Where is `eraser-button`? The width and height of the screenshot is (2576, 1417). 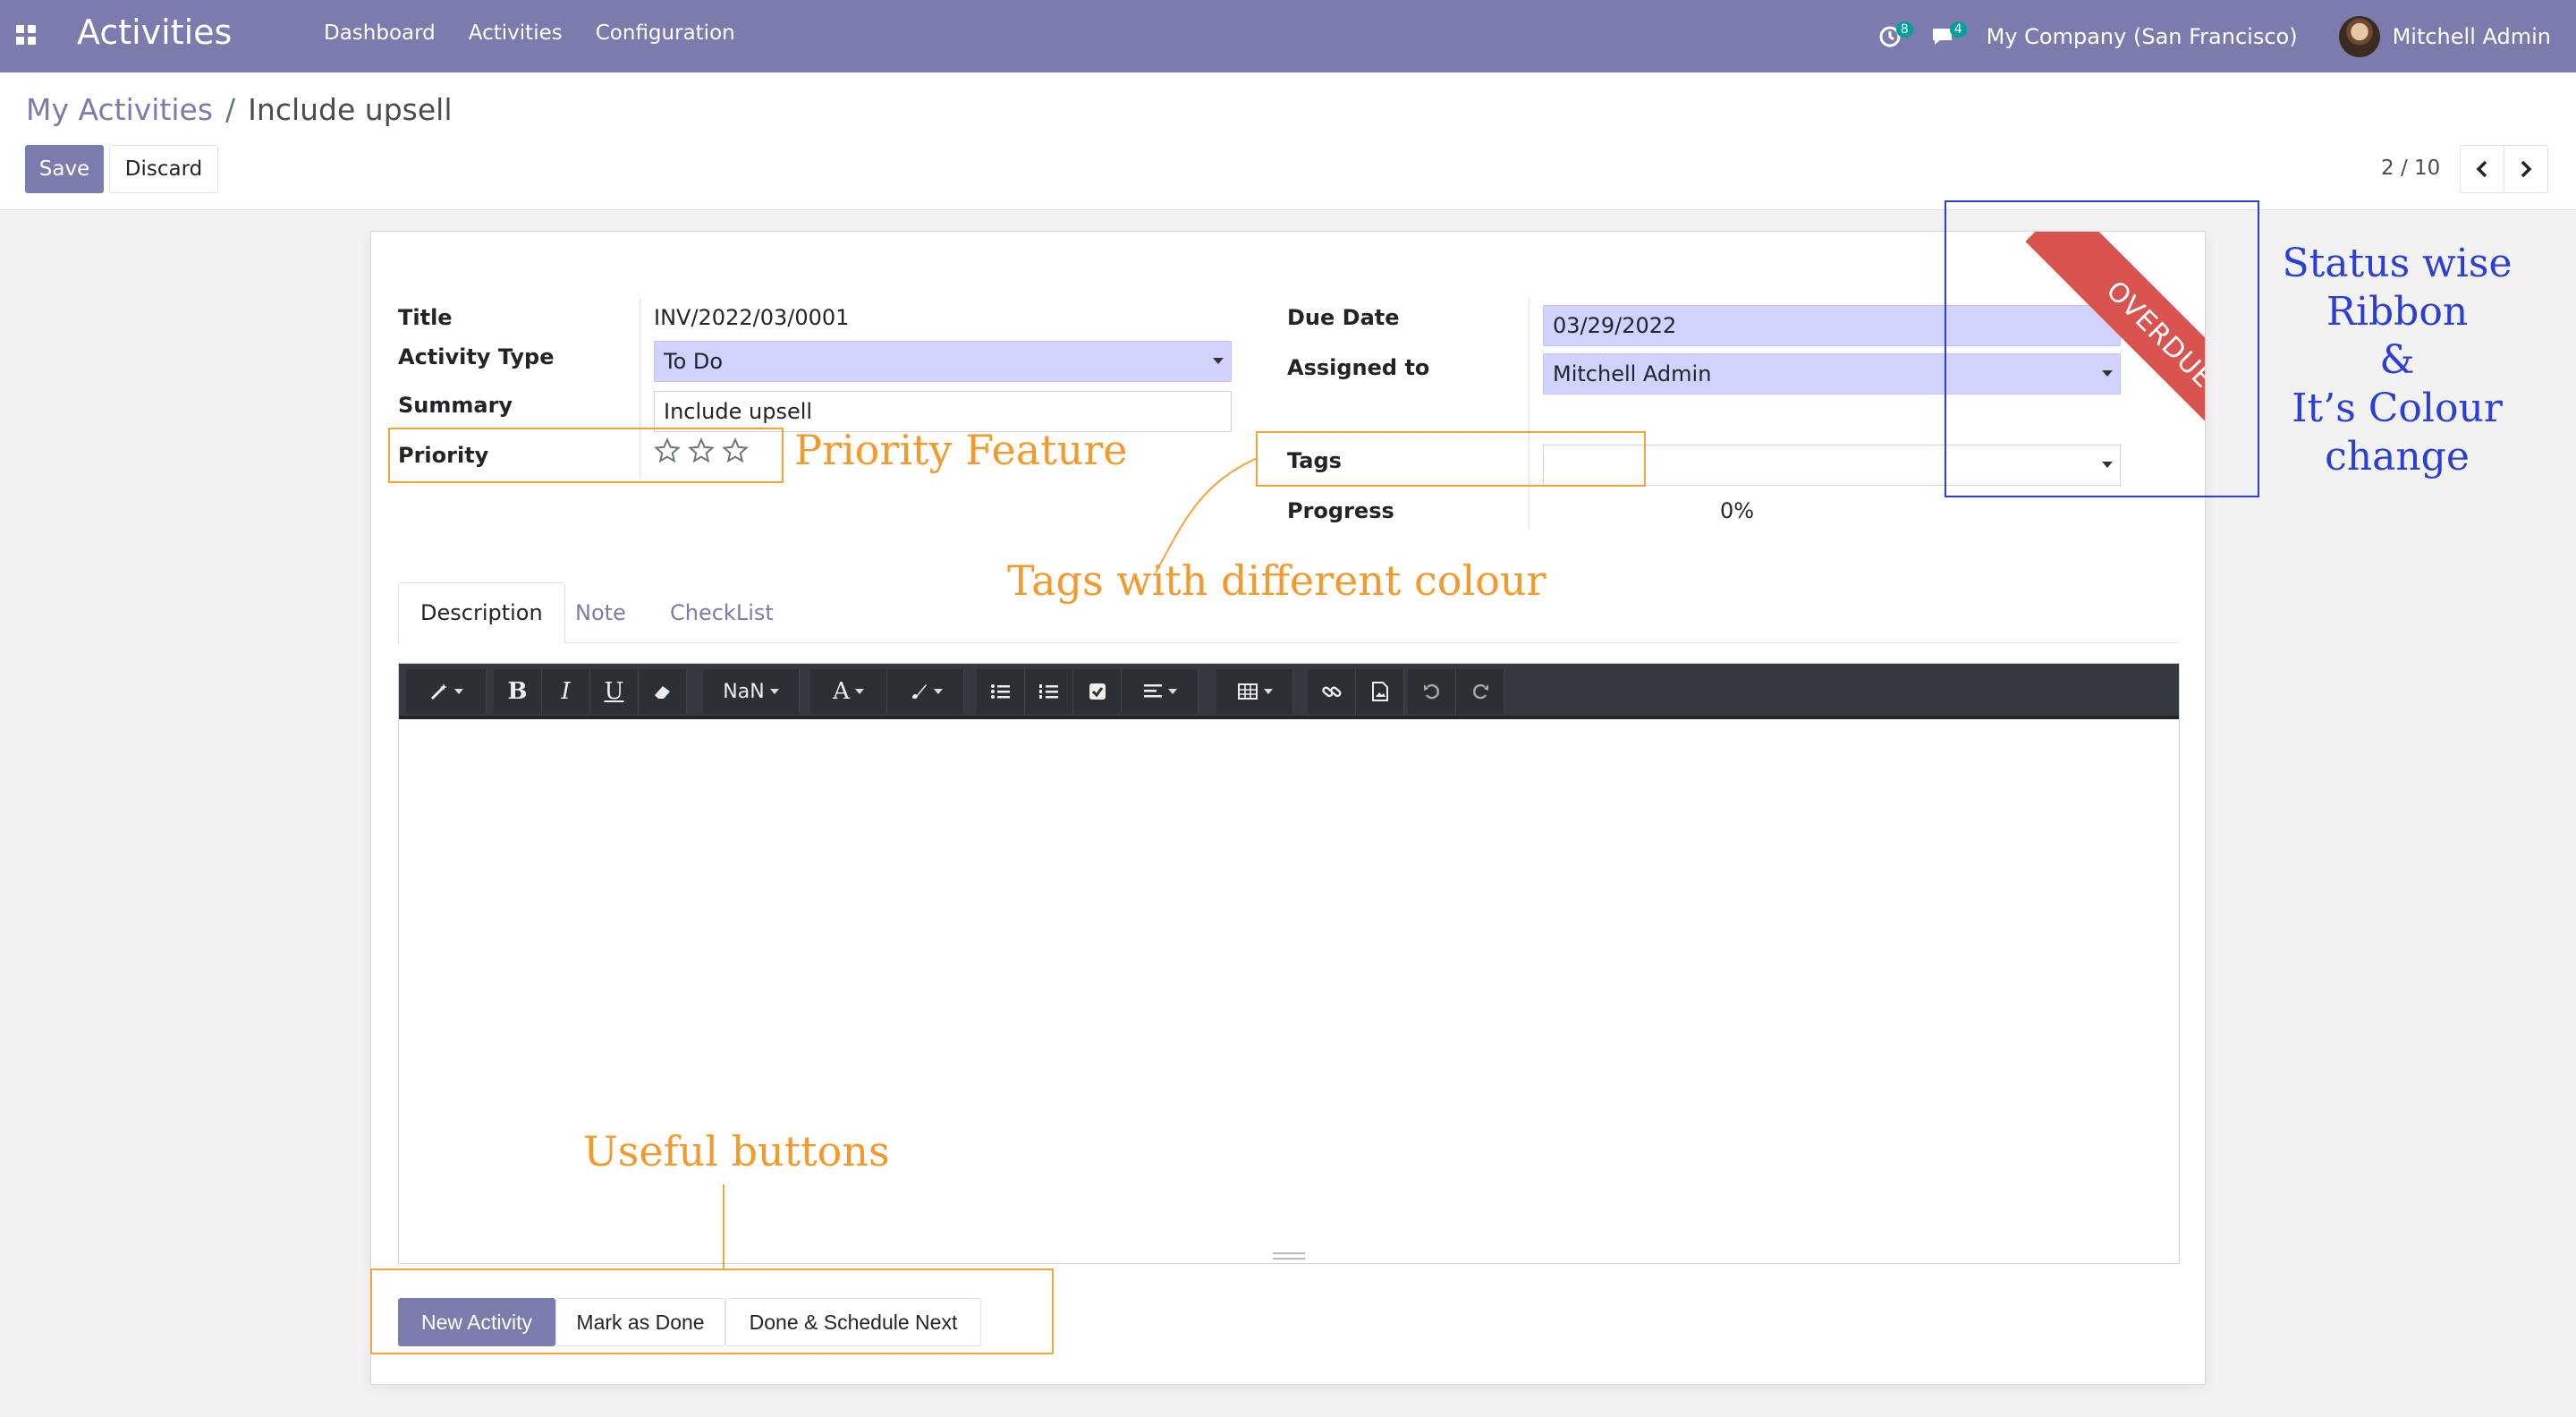
eraser-button is located at coordinates (663, 691).